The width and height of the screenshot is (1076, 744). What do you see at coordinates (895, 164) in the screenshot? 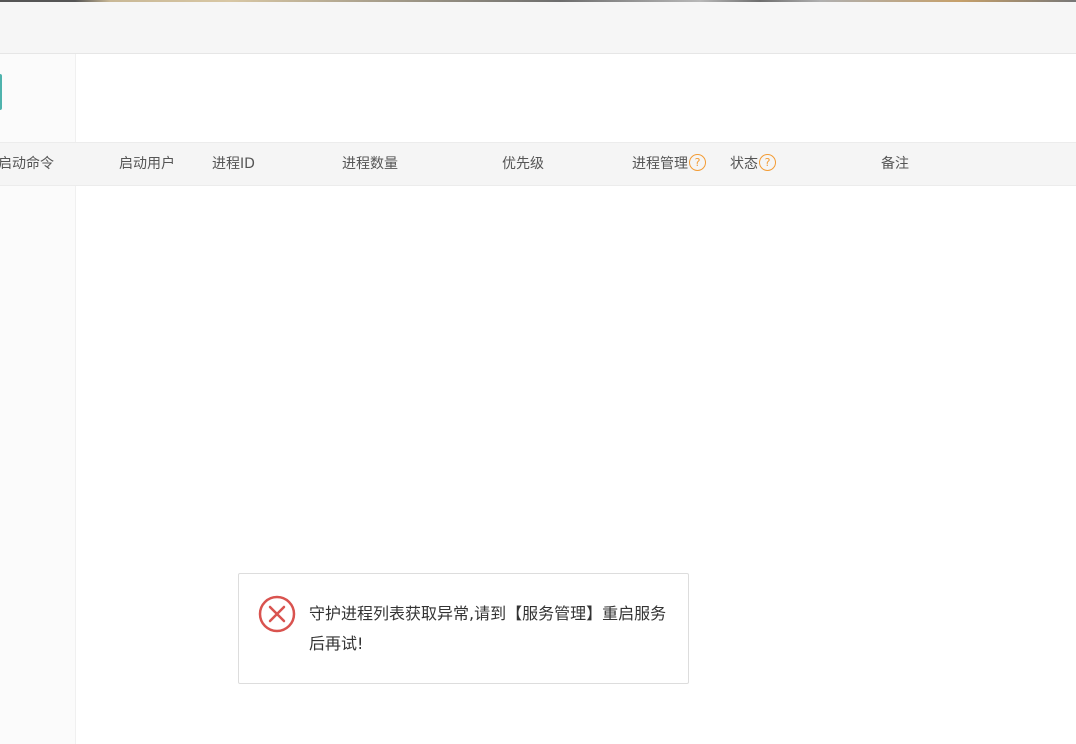
I see `column-header-remarks: 备注` at bounding box center [895, 164].